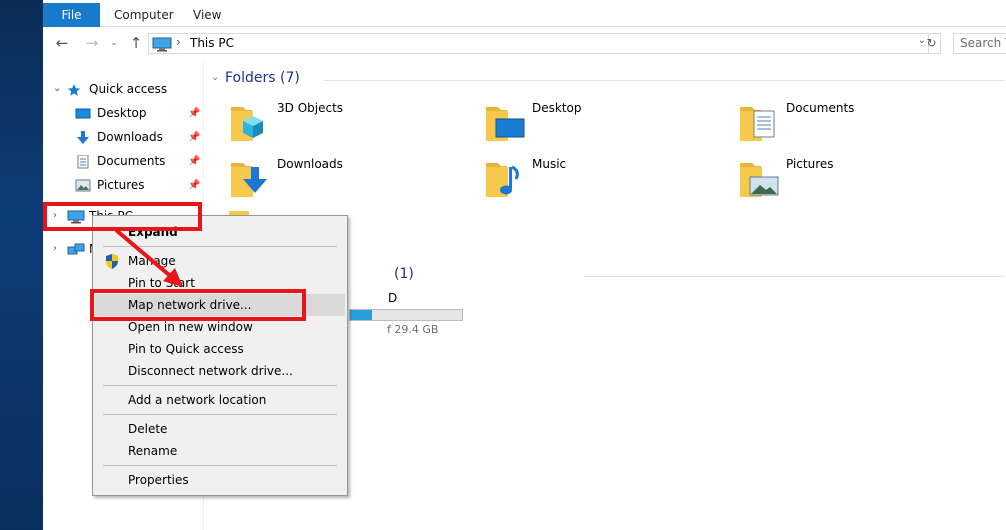 The image size is (1006, 530). Describe the element at coordinates (310, 164) in the screenshot. I see `folder-label: Downloads` at that location.